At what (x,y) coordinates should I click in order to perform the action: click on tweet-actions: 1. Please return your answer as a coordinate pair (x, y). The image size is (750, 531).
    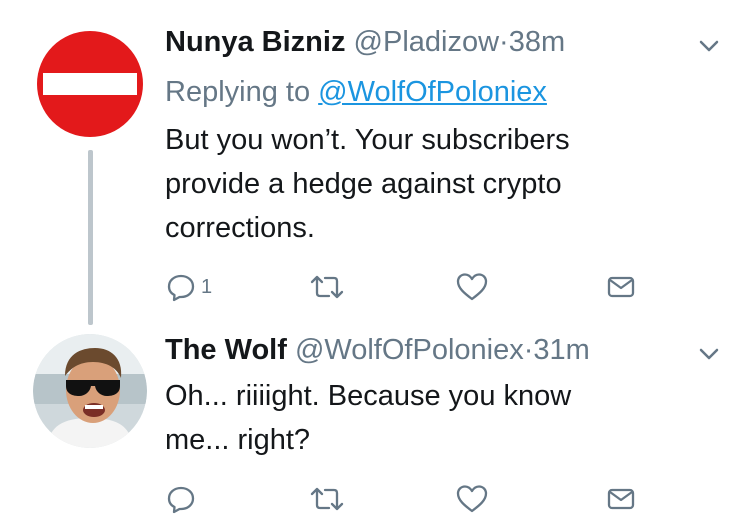
    Looking at the image, I should click on (405, 287).